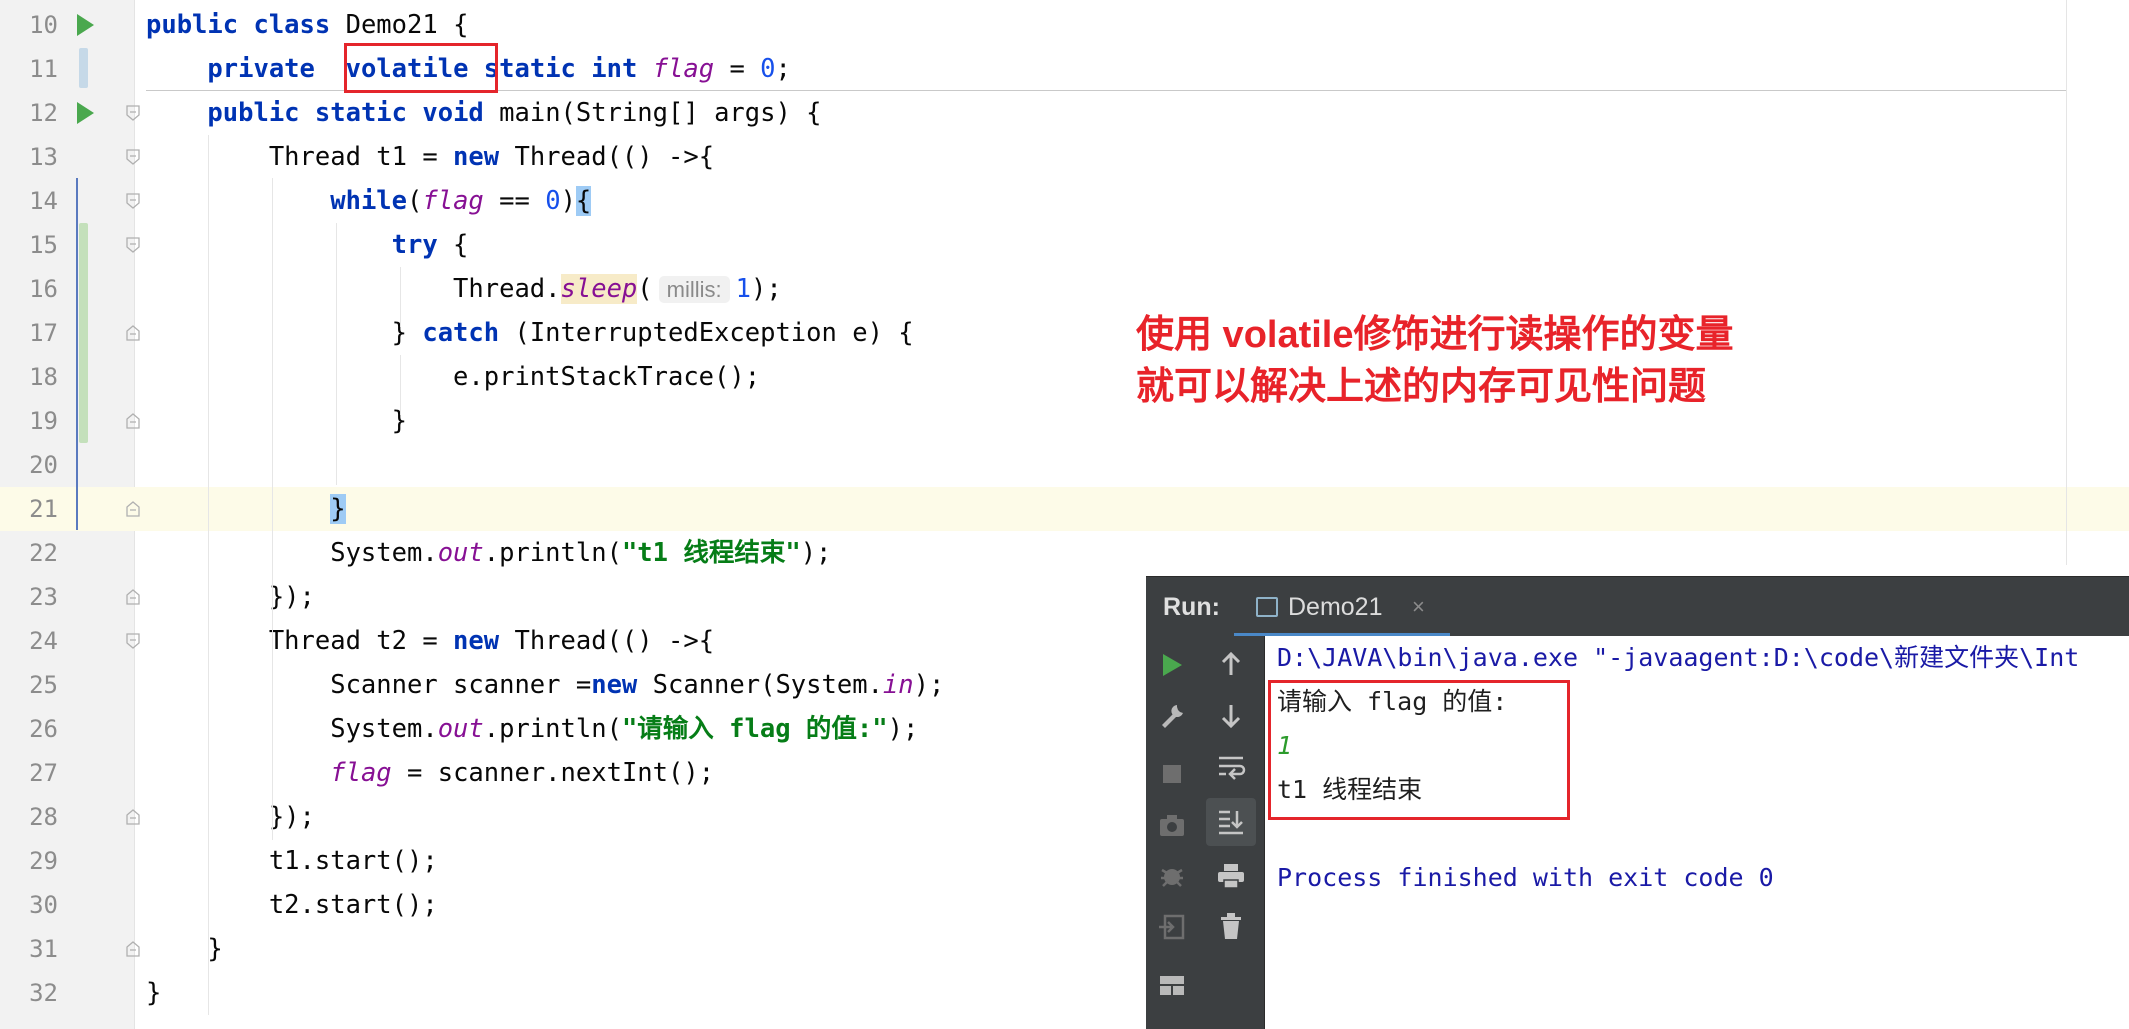 This screenshot has width=2129, height=1029. What do you see at coordinates (488, 553) in the screenshot?
I see `code-text: System.out.println("t1 线程结束");` at bounding box center [488, 553].